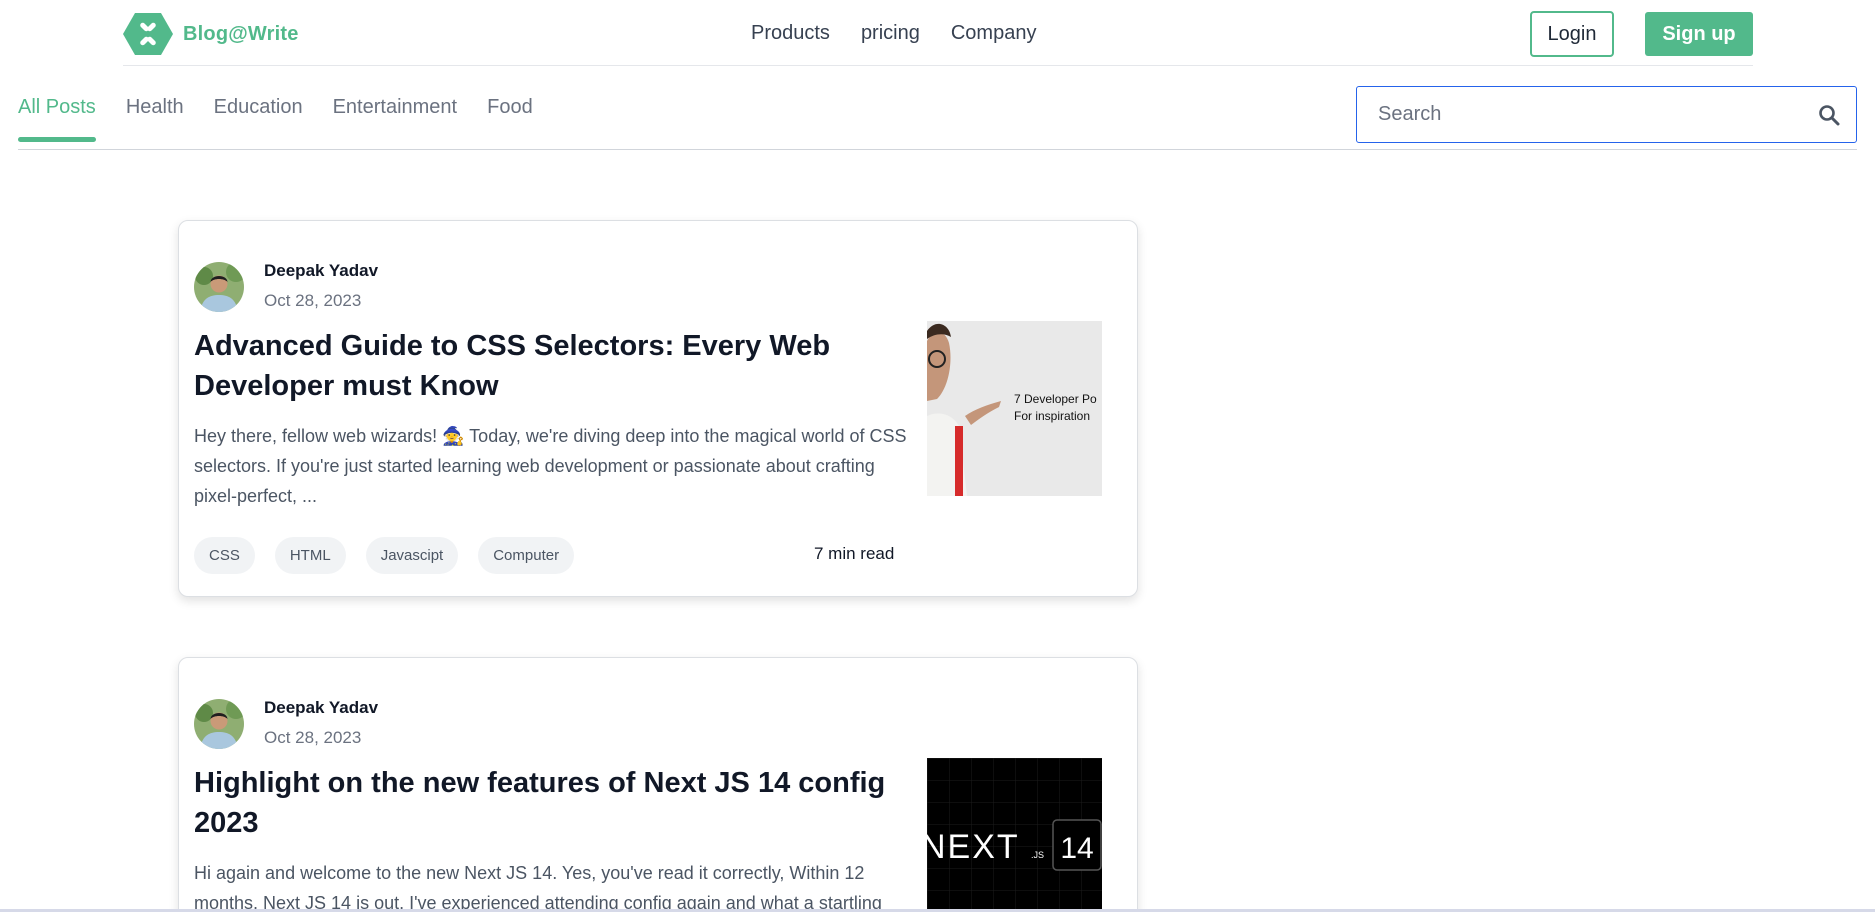 The width and height of the screenshot is (1875, 912). I want to click on read-time: 7 min read, so click(854, 553).